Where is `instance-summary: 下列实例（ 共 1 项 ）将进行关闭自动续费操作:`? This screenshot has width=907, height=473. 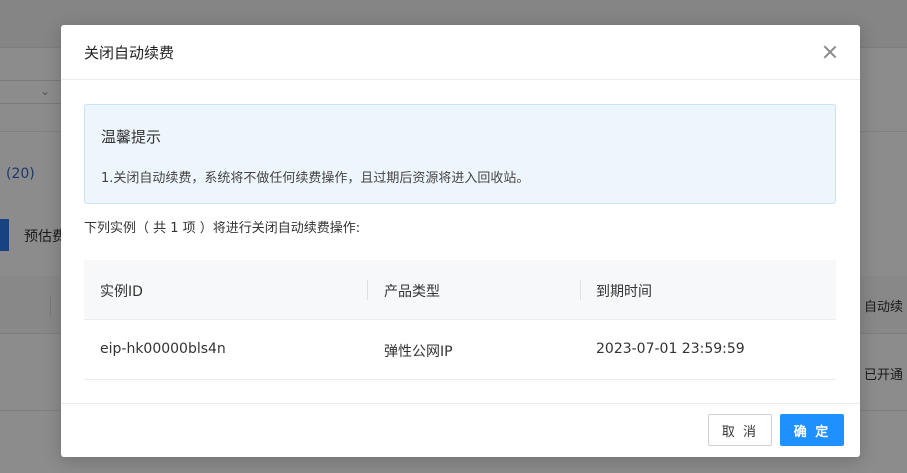 instance-summary: 下列实例（ 共 1 项 ）将进行关闭自动续费操作: is located at coordinates (222, 228).